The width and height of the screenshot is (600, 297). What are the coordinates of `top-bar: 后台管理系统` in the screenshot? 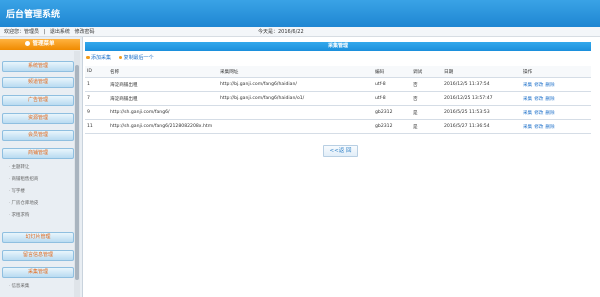 It's located at (300, 13).